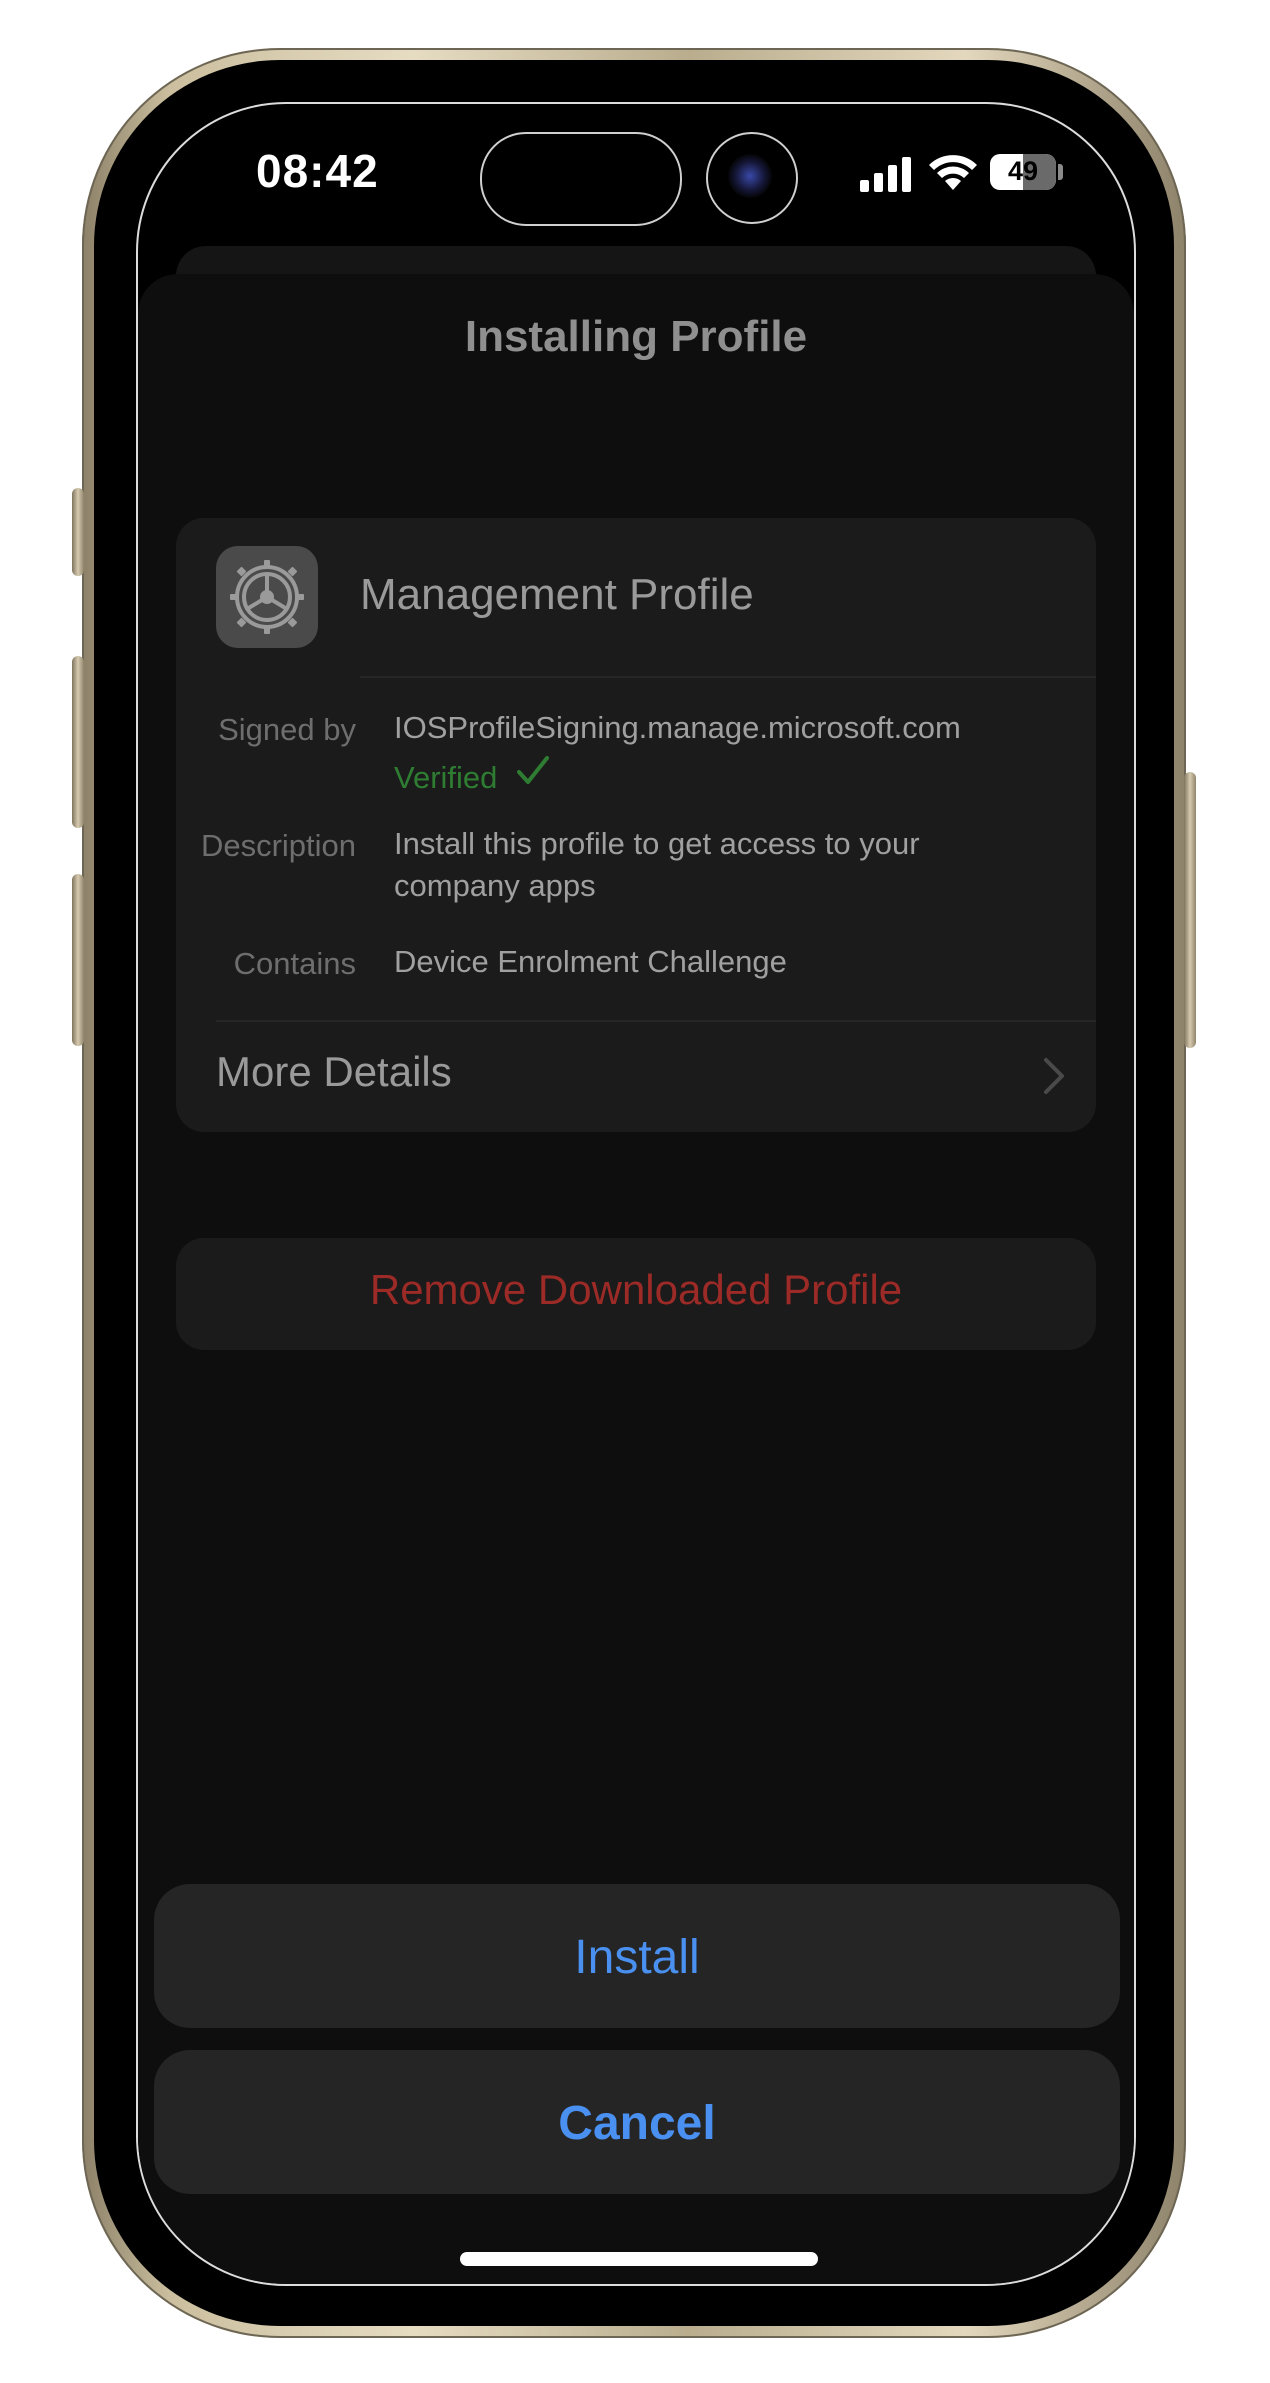  I want to click on cancel-label: Cancel, so click(637, 2123).